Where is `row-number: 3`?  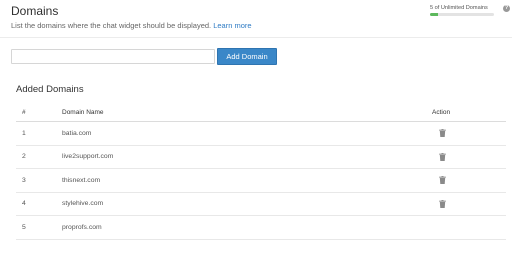 row-number: 3 is located at coordinates (24, 180).